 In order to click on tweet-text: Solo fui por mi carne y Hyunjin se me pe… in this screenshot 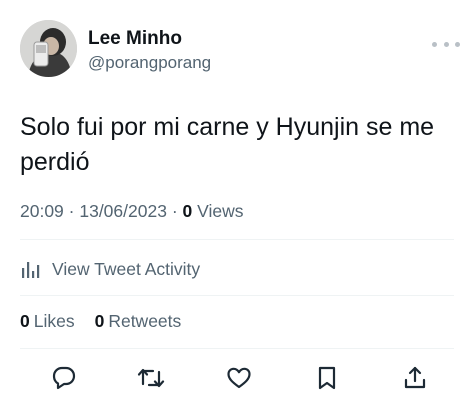, I will do `click(227, 144)`.